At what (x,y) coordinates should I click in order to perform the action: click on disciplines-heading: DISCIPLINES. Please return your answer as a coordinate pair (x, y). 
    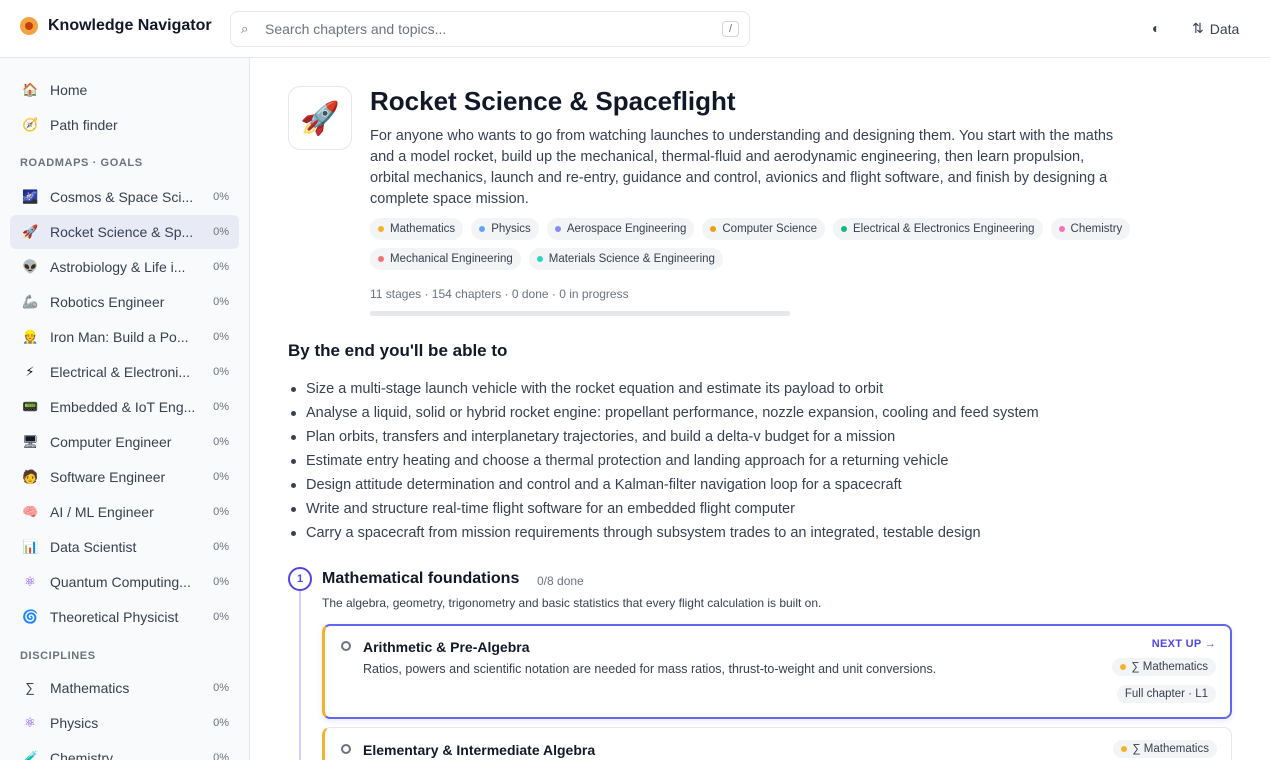
    Looking at the image, I should click on (58, 656).